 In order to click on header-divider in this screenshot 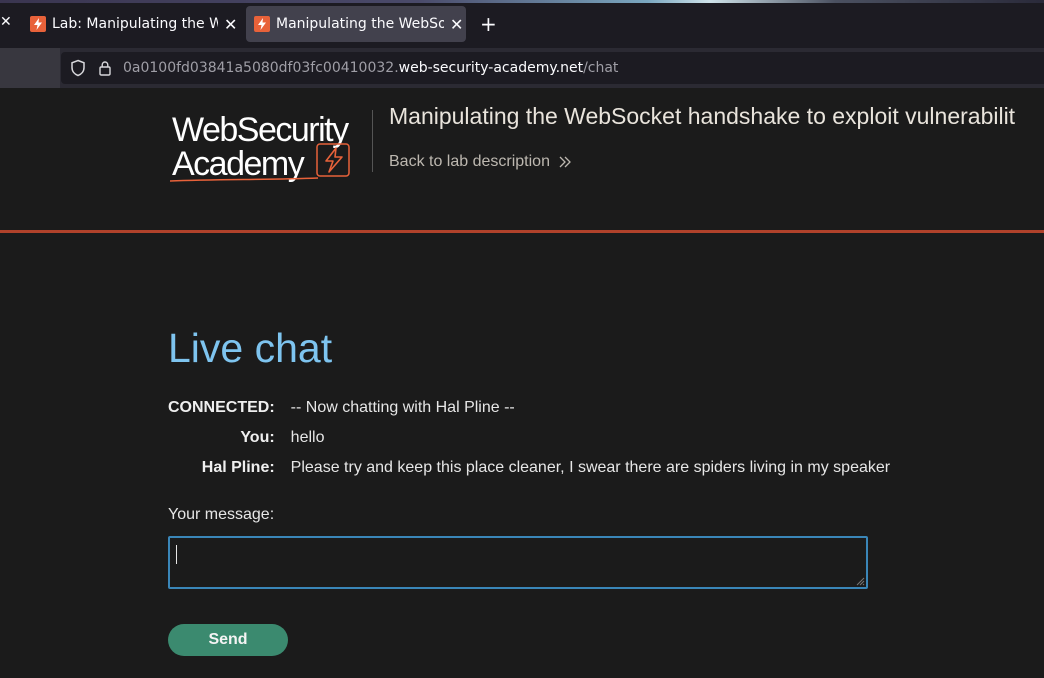, I will do `click(522, 231)`.